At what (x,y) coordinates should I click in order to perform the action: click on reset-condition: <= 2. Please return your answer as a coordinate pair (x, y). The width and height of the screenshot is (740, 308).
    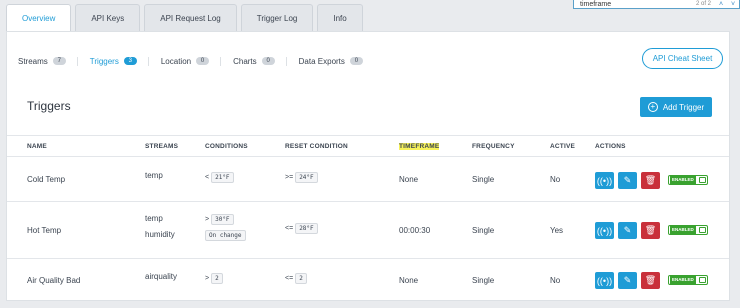
    Looking at the image, I should click on (296, 278).